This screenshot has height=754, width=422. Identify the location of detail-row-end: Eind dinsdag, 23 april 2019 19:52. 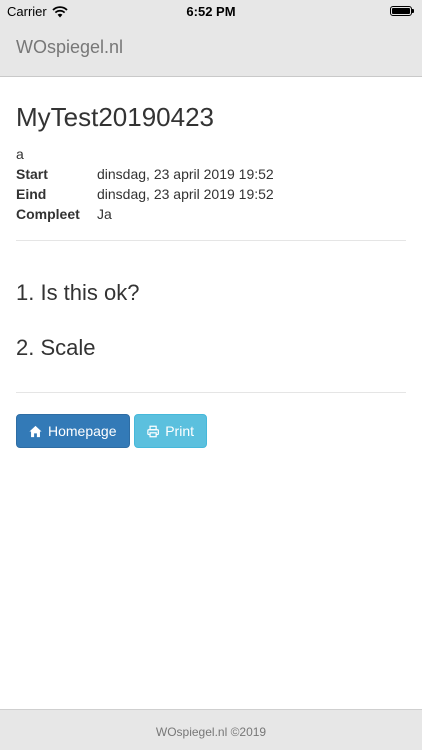
(145, 194).